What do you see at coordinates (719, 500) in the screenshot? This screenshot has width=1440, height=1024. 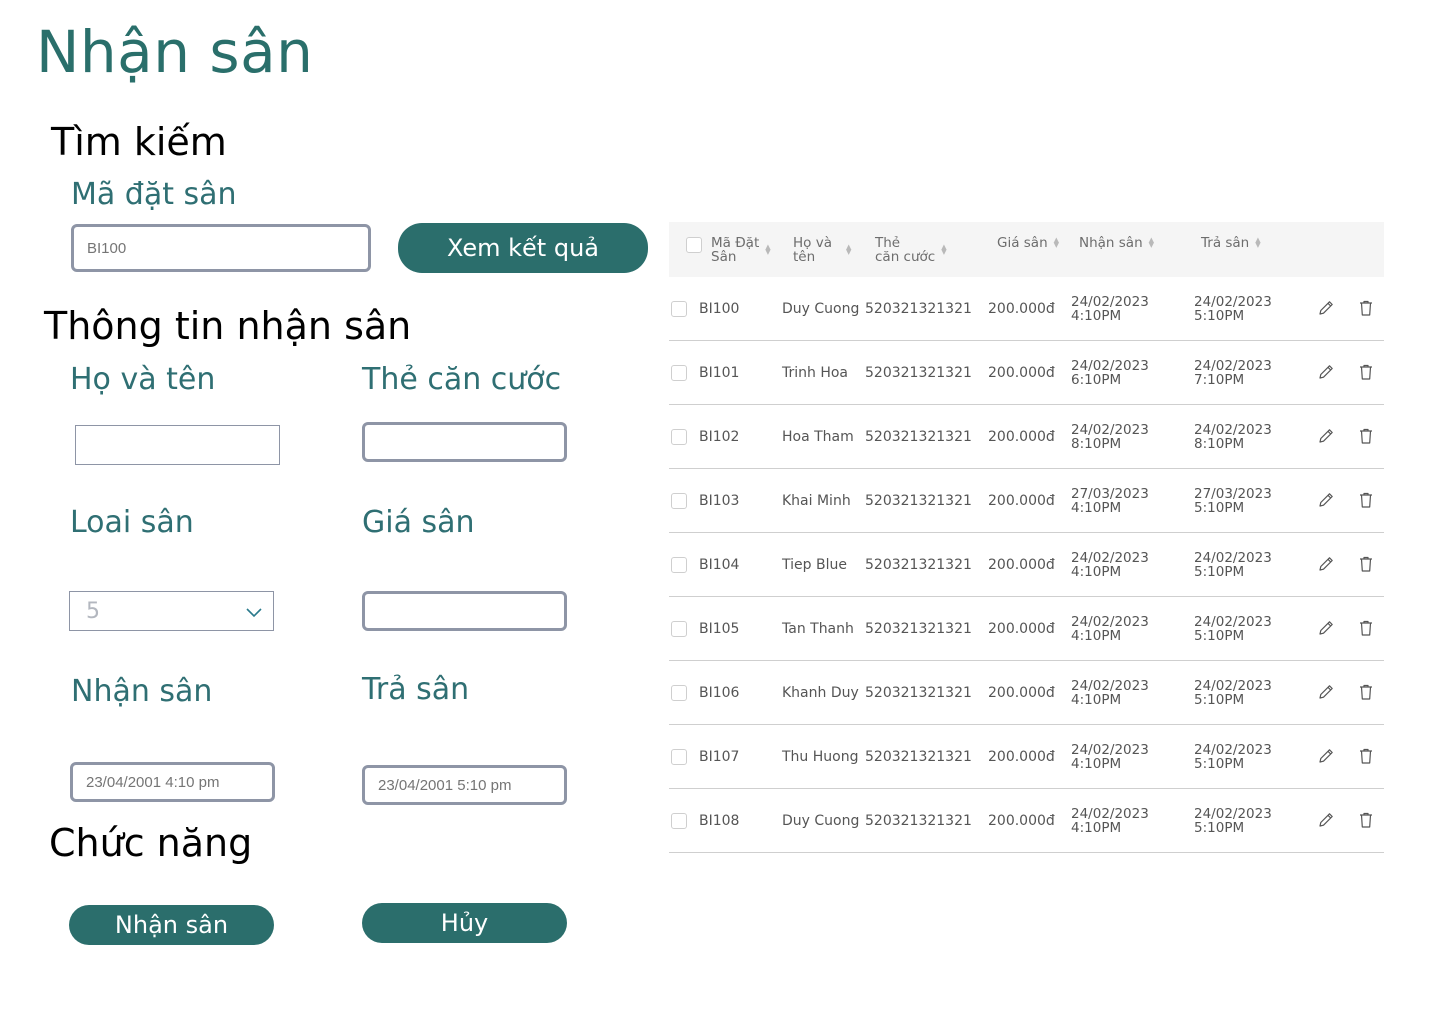 I see `booking-code: BI103` at bounding box center [719, 500].